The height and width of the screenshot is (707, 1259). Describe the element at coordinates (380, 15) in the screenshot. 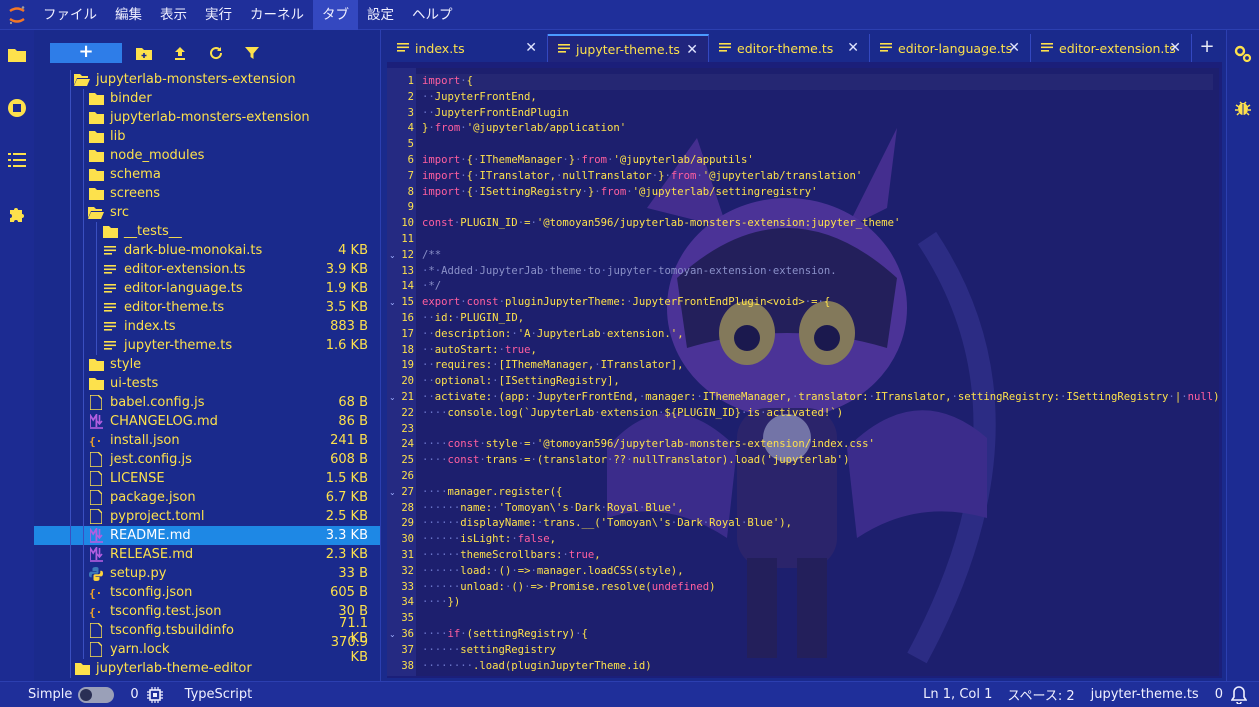

I see `menu-item-6: 設定` at that location.